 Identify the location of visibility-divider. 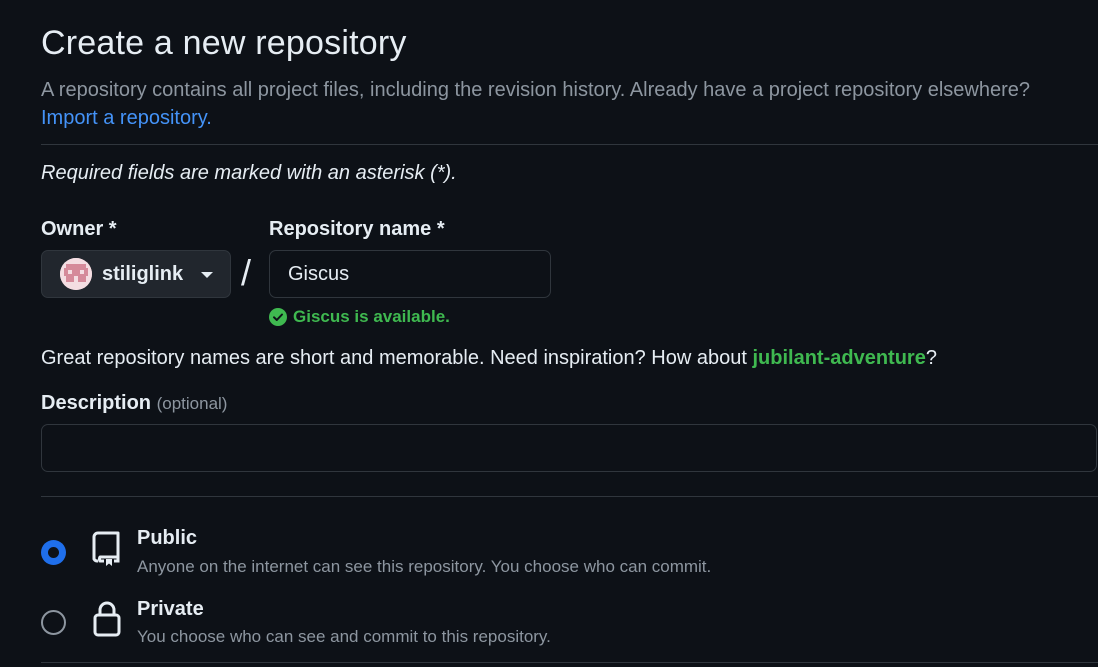
(569, 662).